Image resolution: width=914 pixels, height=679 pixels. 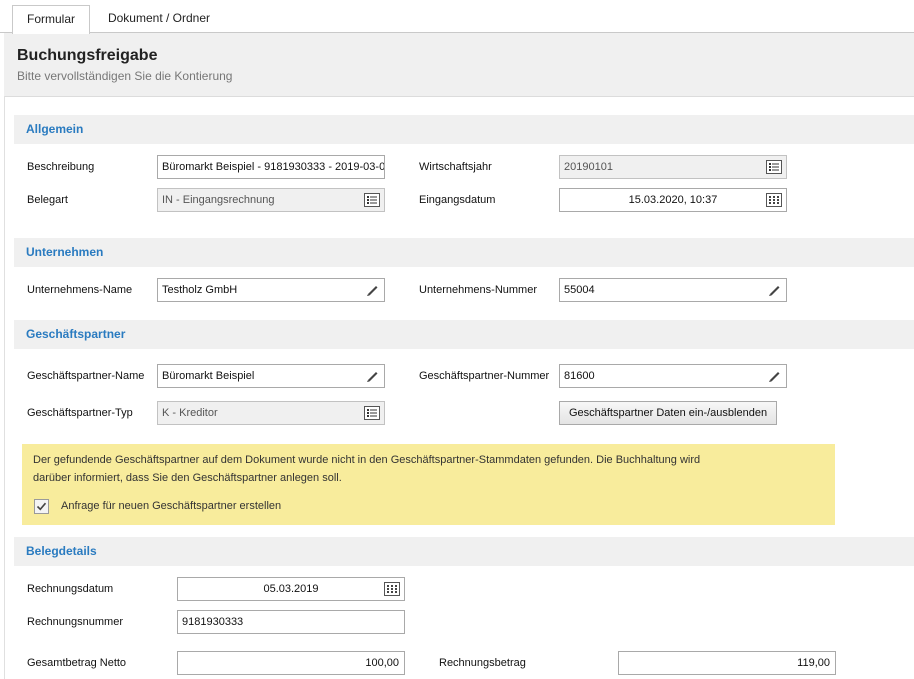 I want to click on geschaeftspartner-typ-value: K - Kreditor, so click(x=190, y=413).